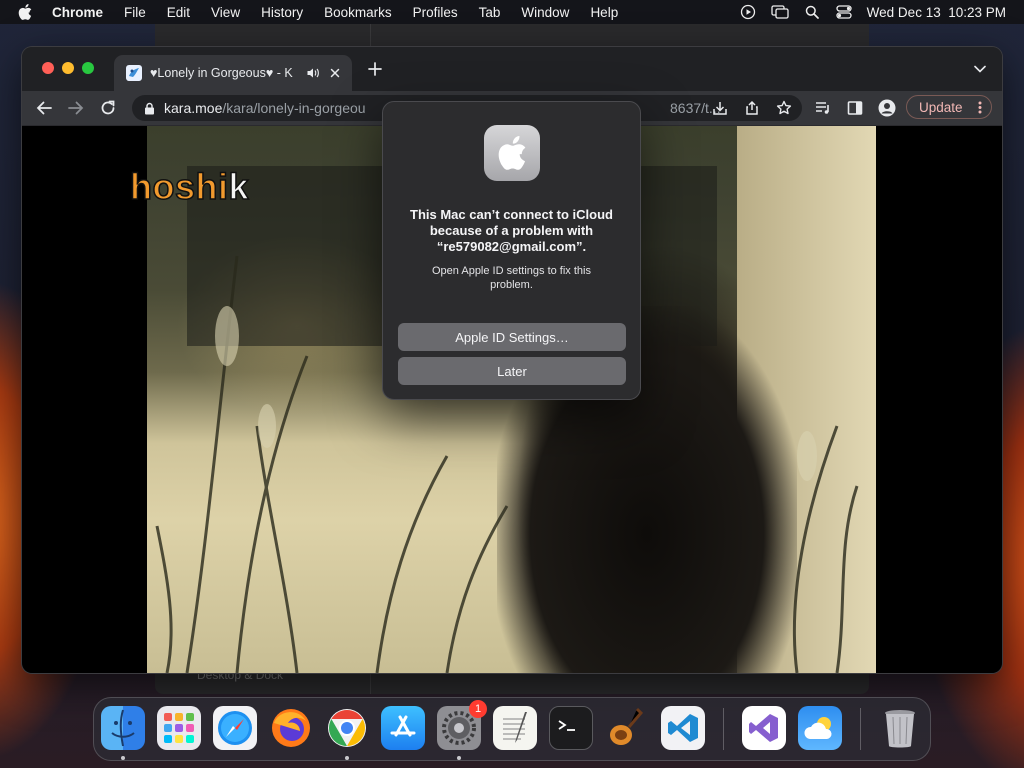 The width and height of the screenshot is (1024, 768). I want to click on lock-icon, so click(149, 108).